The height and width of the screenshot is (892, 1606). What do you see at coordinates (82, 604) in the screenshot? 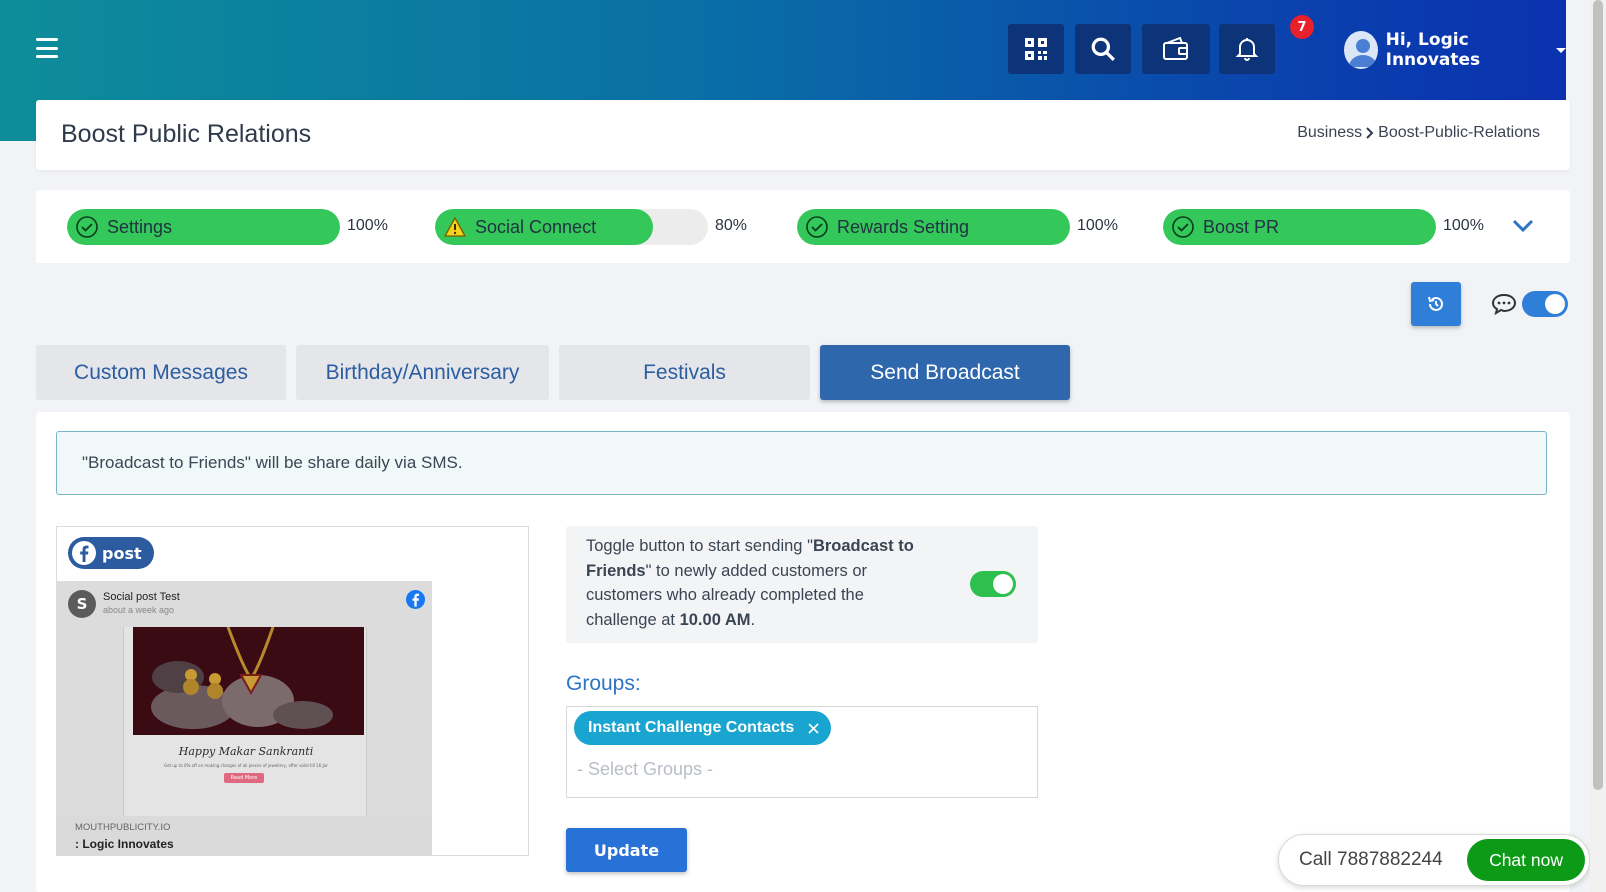
I see `author-avatar: S` at bounding box center [82, 604].